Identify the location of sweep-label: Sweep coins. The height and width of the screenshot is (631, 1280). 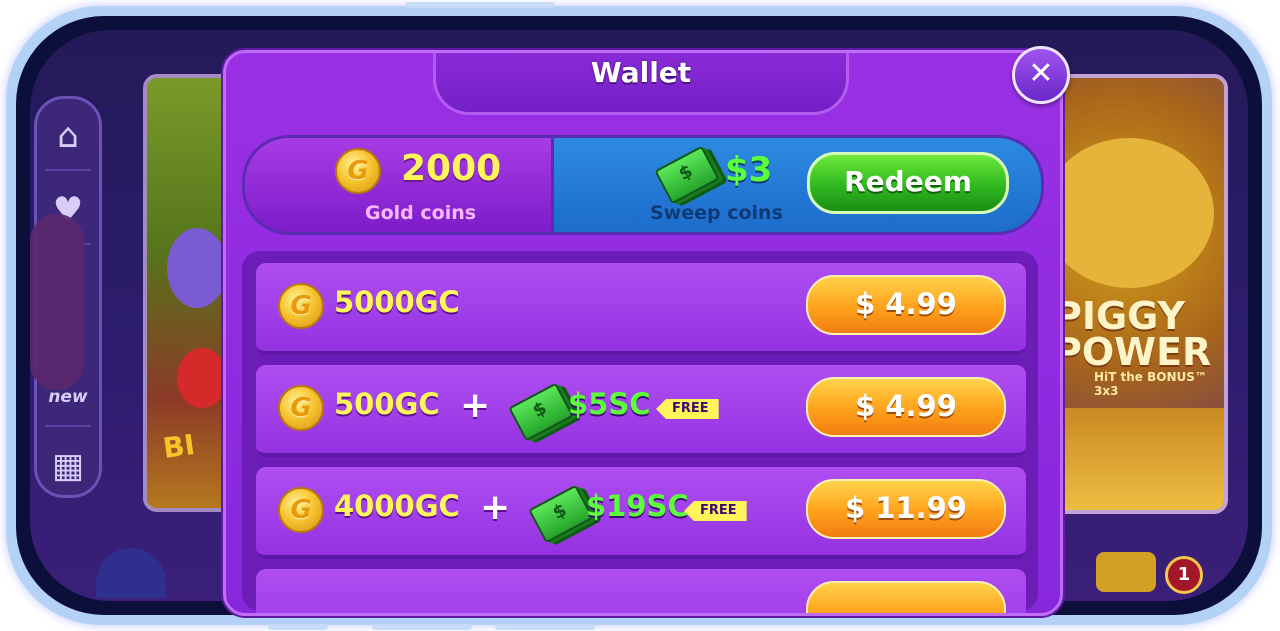
(716, 213).